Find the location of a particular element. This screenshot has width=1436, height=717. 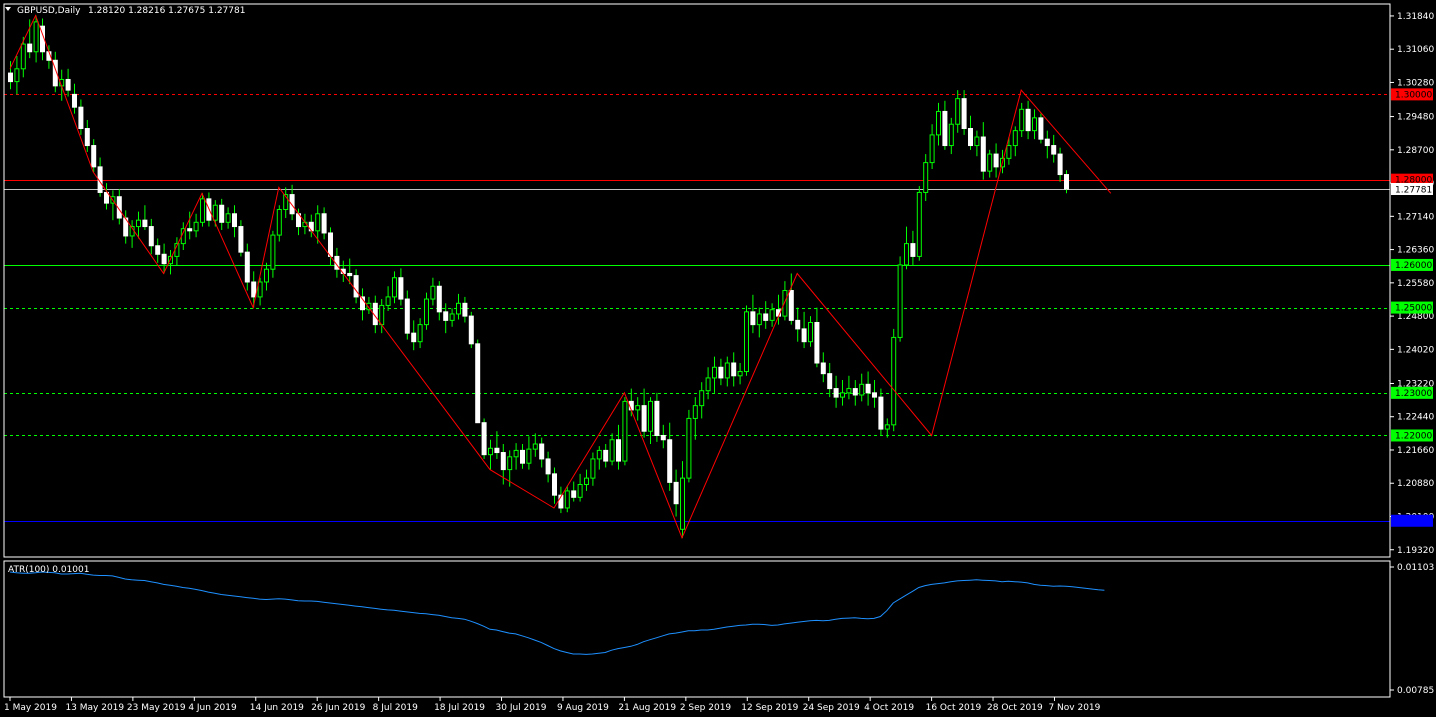

x-tick-label: 23 May 2019 is located at coordinates (156, 708).